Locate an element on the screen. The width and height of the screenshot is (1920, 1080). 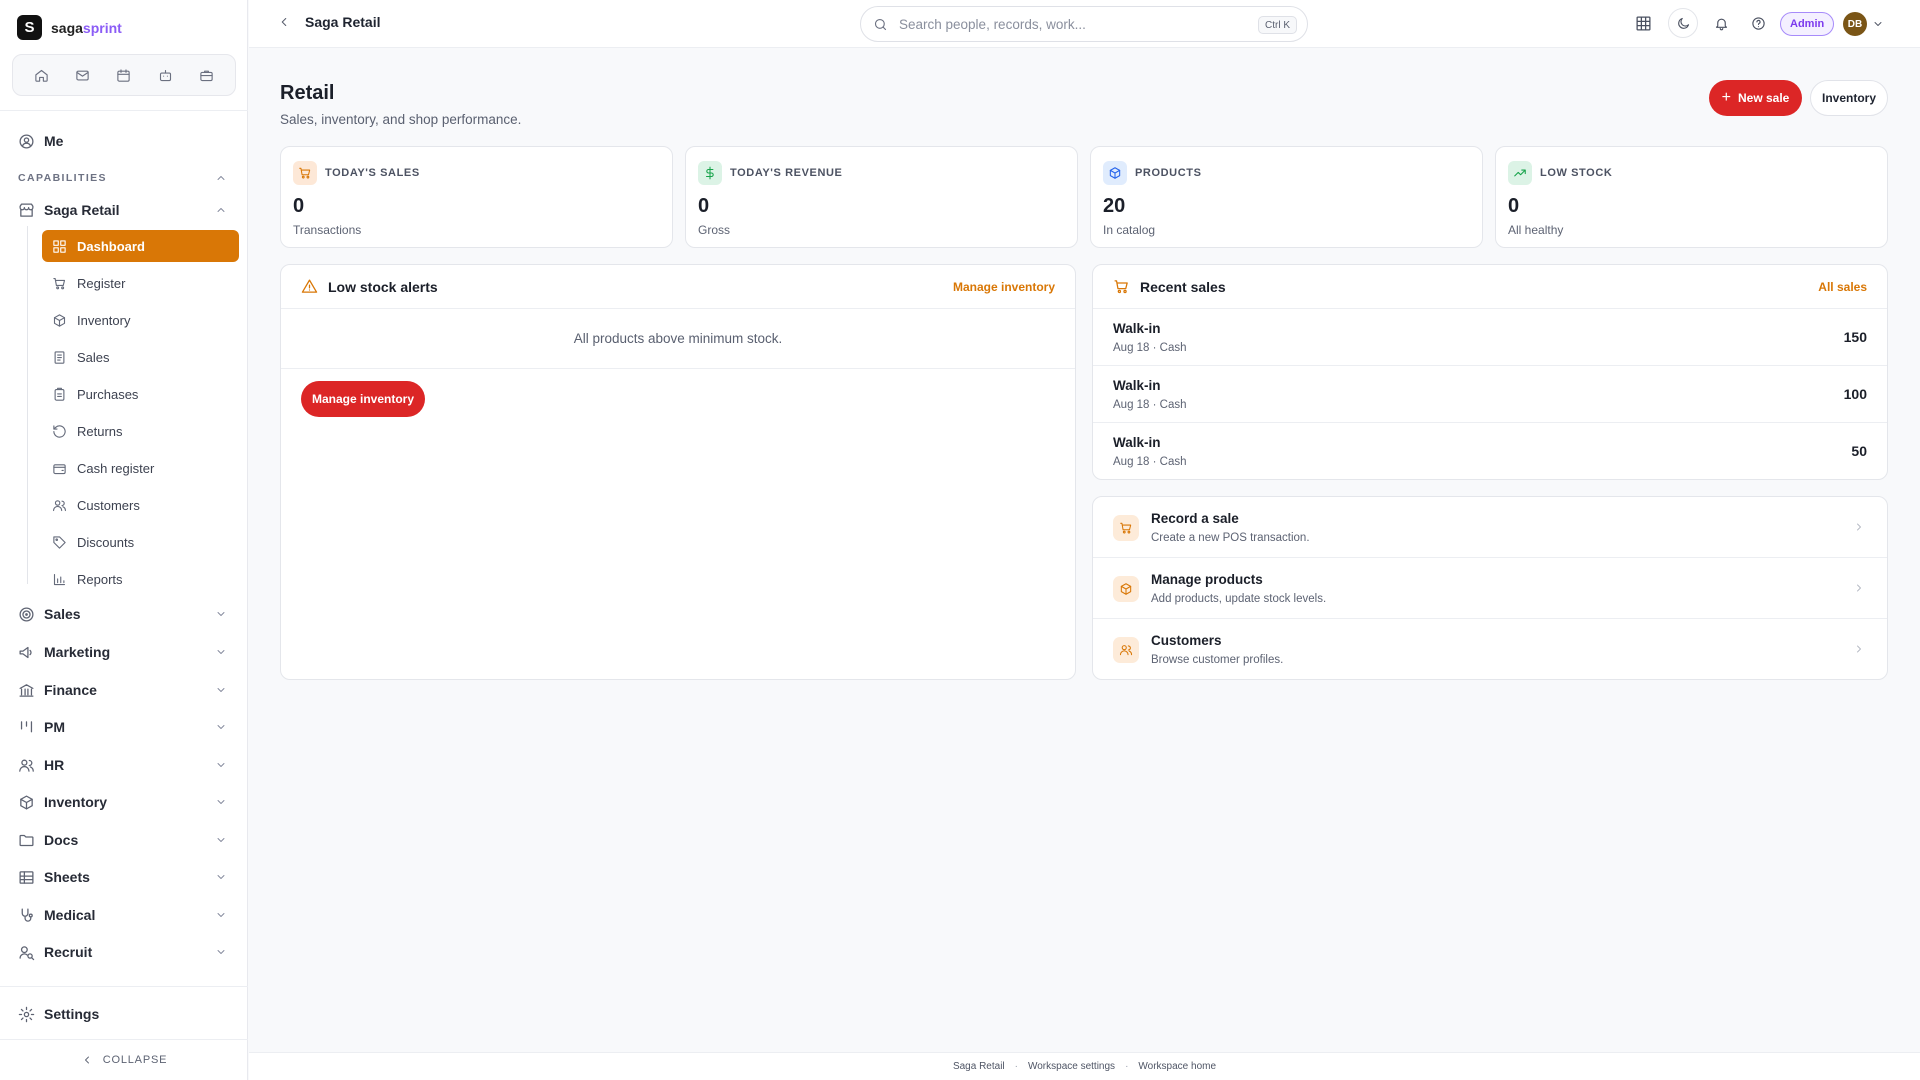
stat-card-todays-revenue: TODAY'S REVENUE 0 Gross is located at coordinates (881, 197).